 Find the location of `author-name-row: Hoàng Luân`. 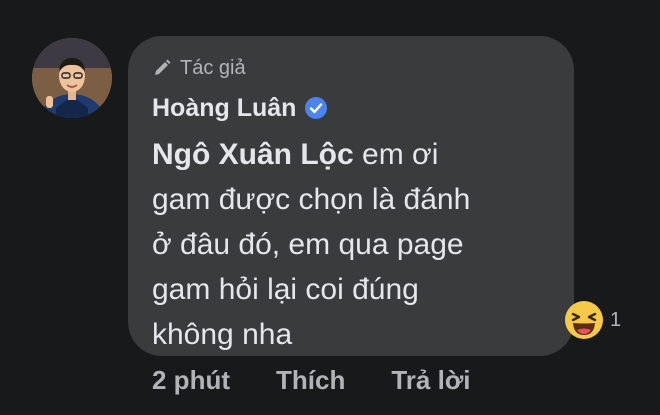

author-name-row: Hoàng Luân is located at coordinates (351, 108).